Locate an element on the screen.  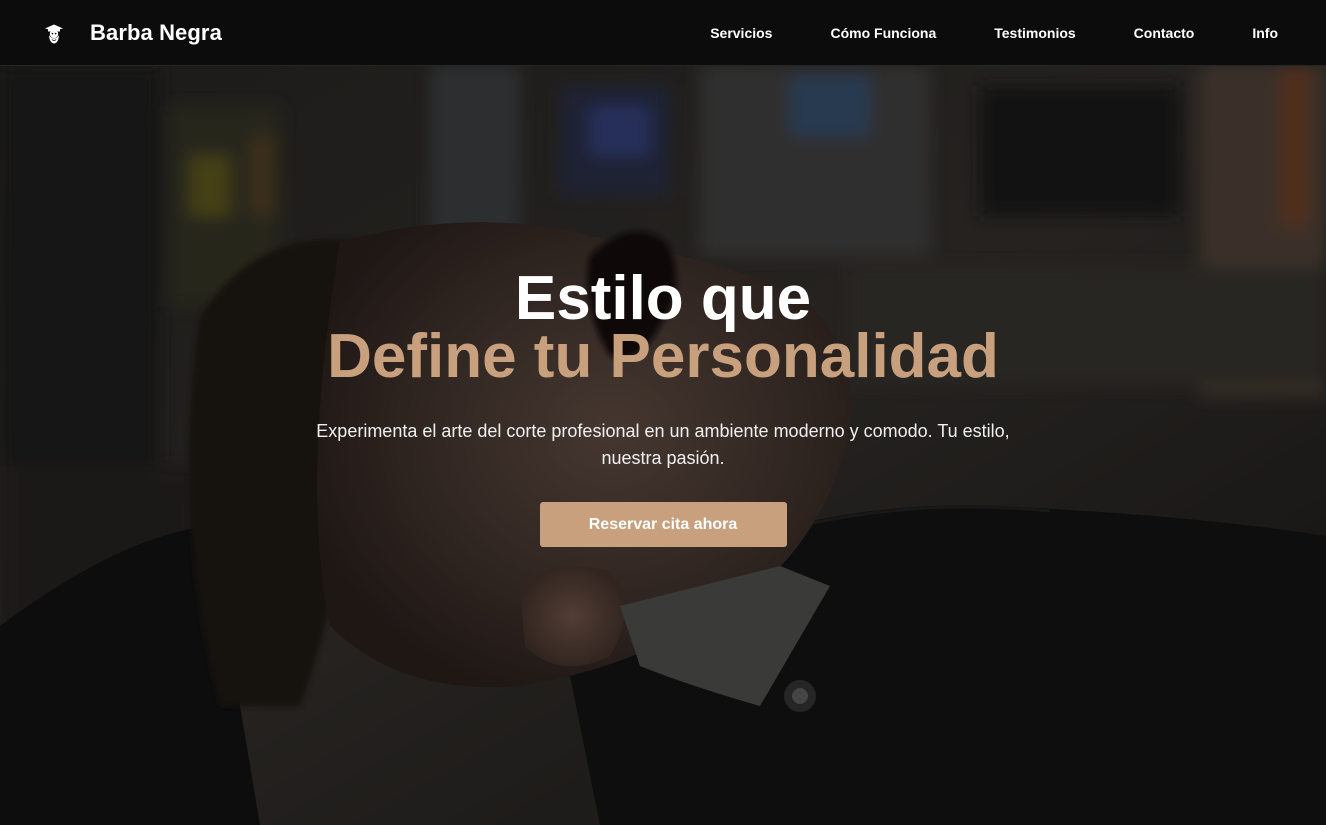
bearded-man-icon is located at coordinates (54, 33).